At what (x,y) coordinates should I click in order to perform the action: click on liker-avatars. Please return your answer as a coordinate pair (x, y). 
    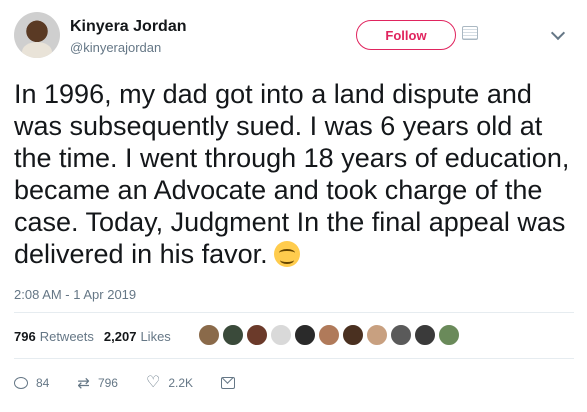
    Looking at the image, I should click on (330, 335).